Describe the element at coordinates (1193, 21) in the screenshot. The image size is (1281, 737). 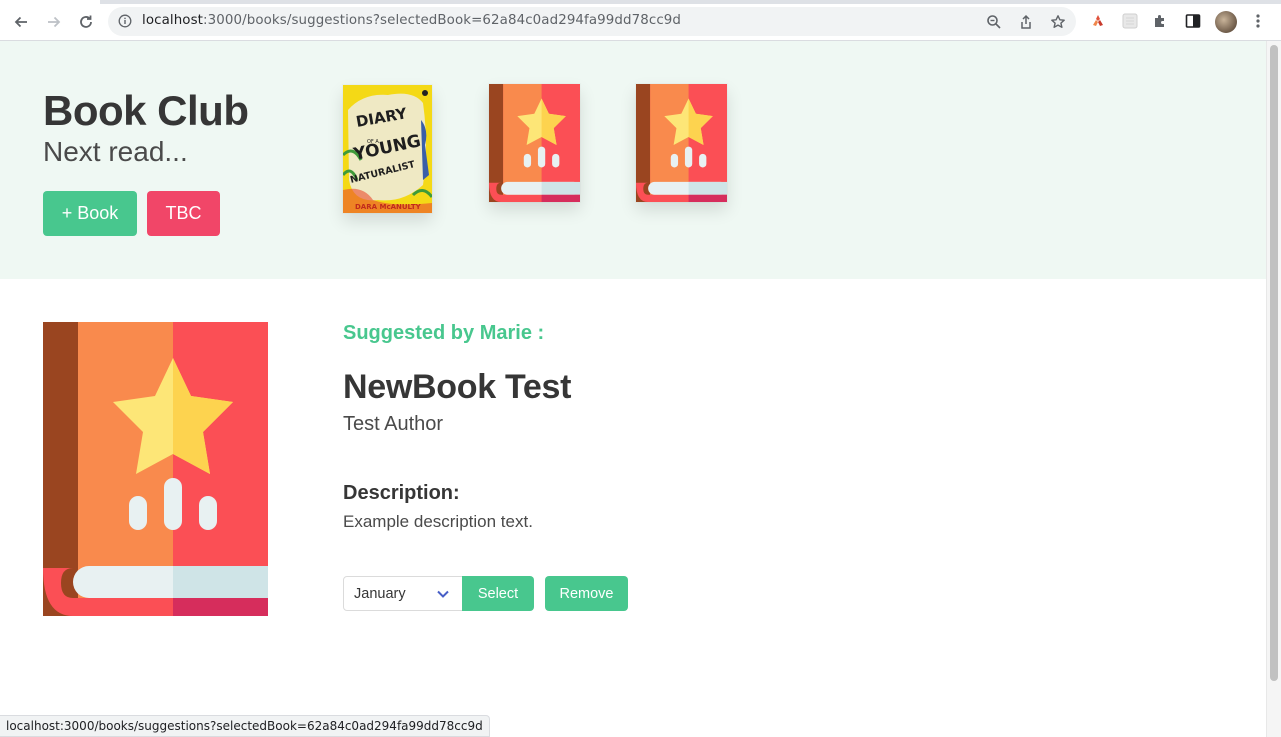
I see `side-panel-icon` at that location.